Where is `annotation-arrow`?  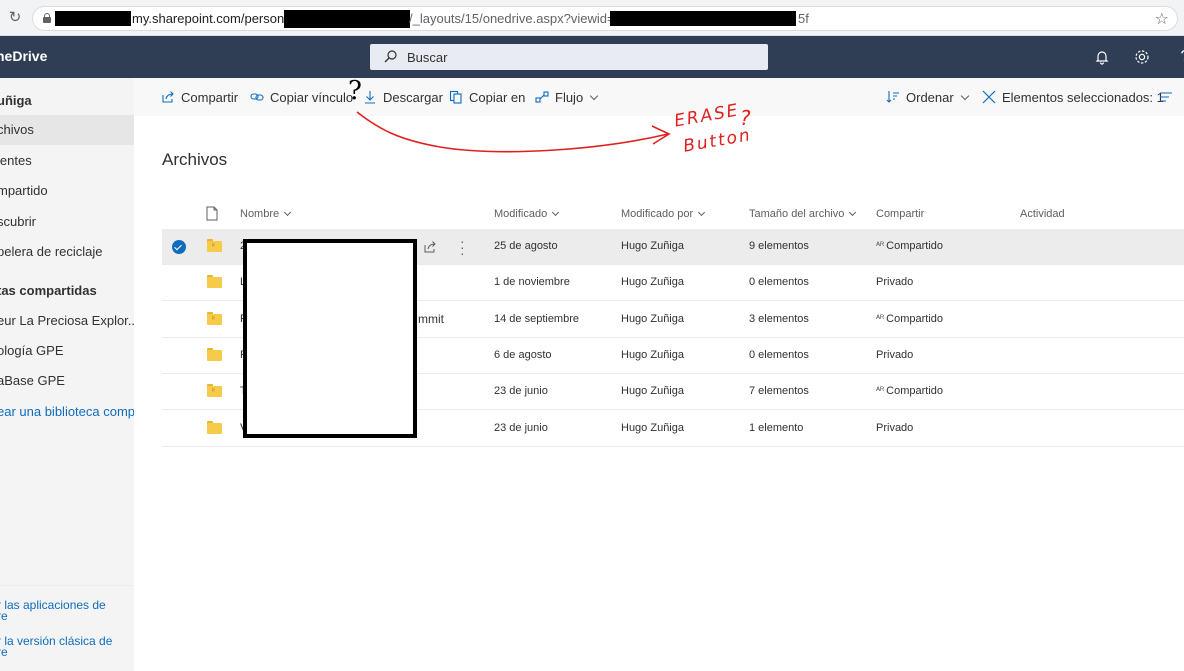 annotation-arrow is located at coordinates (513, 132).